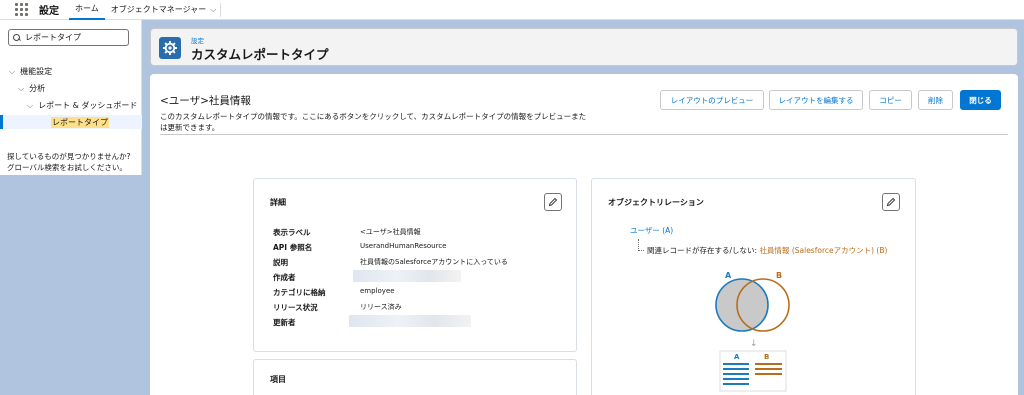 Image resolution: width=1024 pixels, height=395 pixels. Describe the element at coordinates (415, 377) in the screenshot. I see `fields-section: 項目` at that location.